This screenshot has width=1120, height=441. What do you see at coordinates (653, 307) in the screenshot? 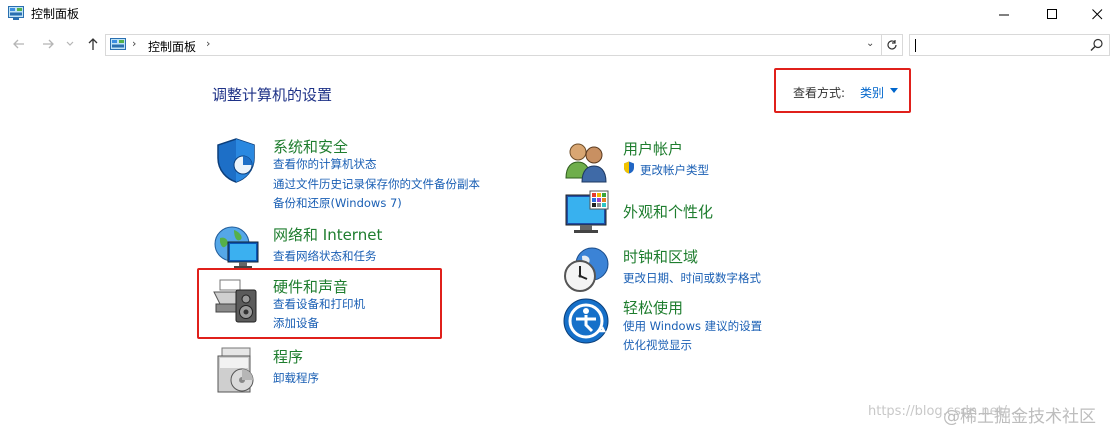
I see `category-title: 轻松使用` at bounding box center [653, 307].